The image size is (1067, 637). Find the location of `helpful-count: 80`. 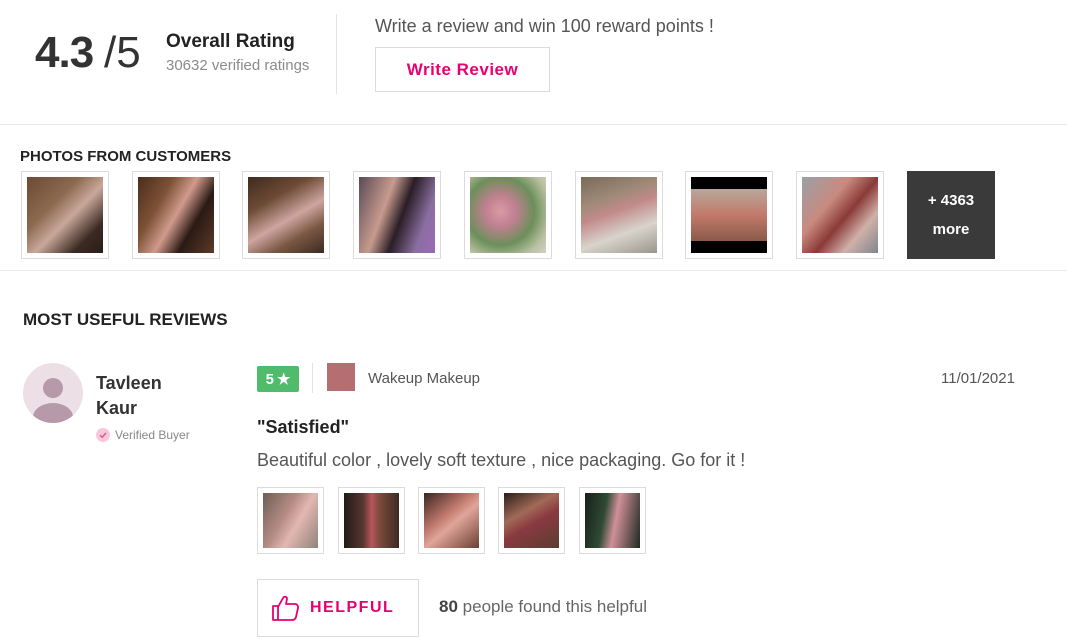

helpful-count: 80 is located at coordinates (448, 606).